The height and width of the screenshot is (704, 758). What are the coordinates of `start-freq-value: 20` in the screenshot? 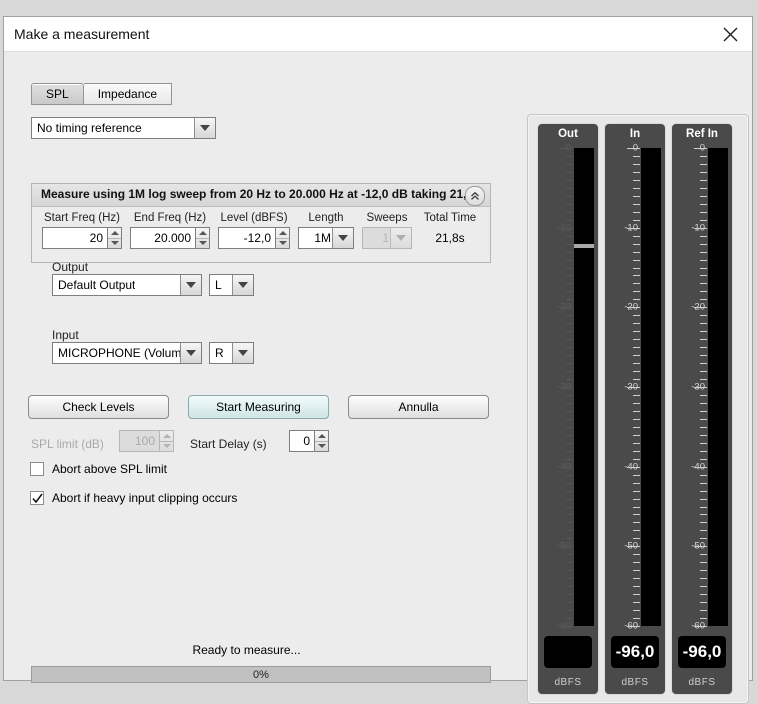 It's located at (74, 238).